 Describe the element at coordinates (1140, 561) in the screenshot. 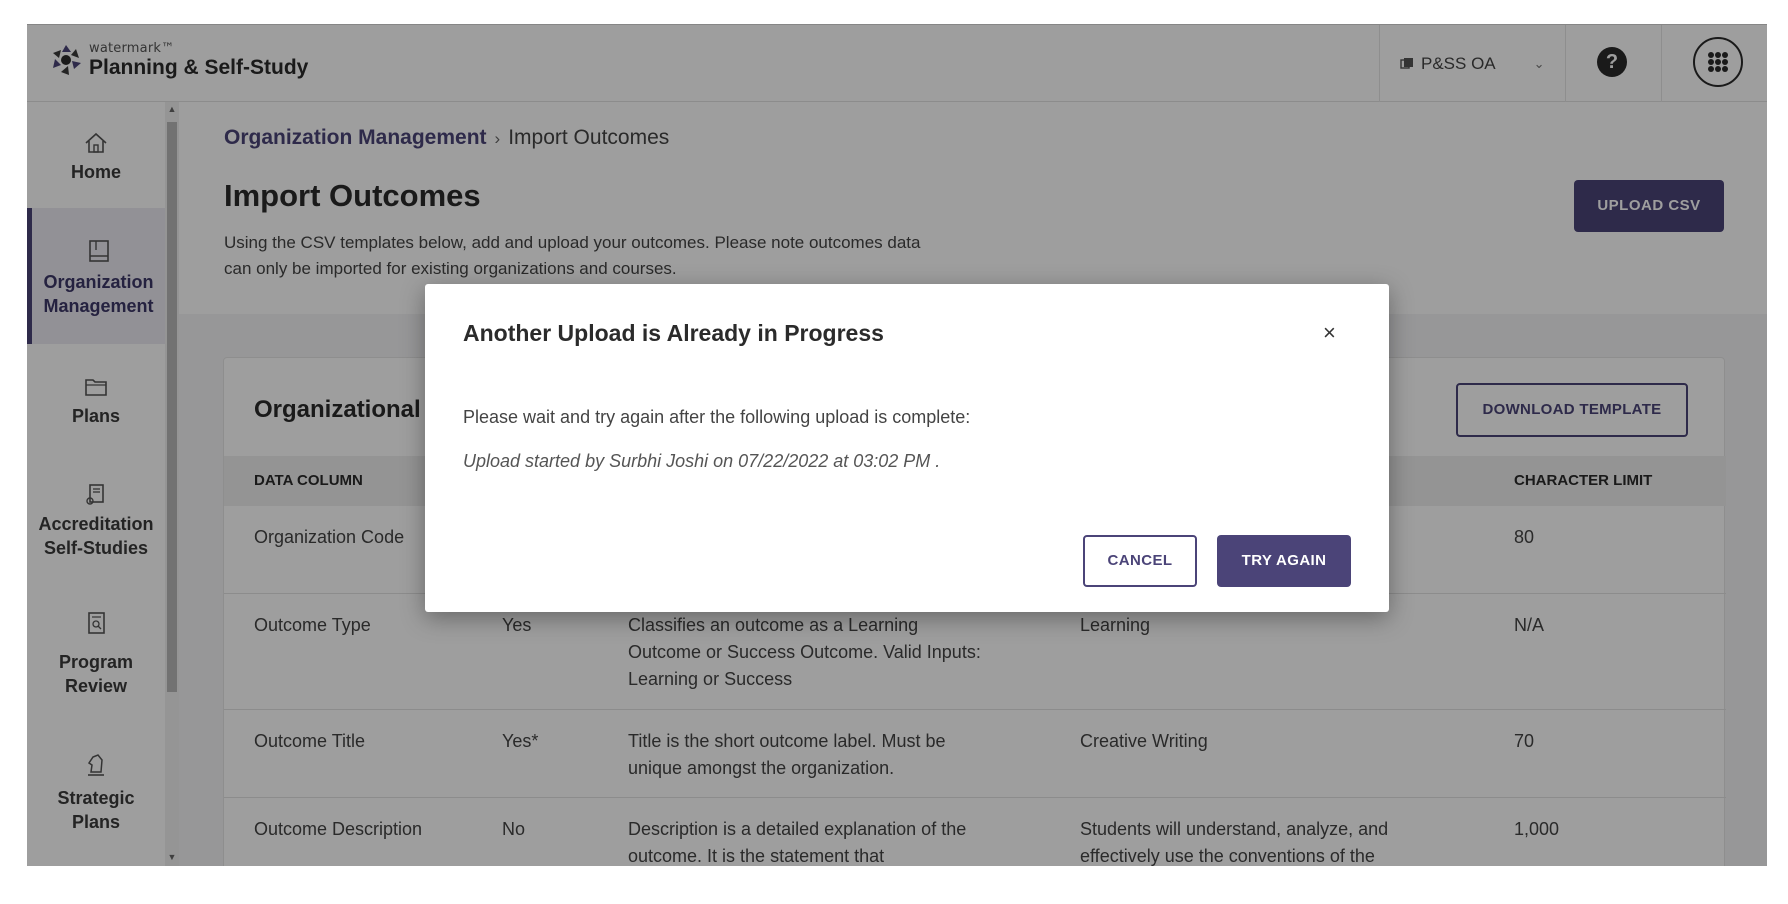

I see `cancel-button: CANCEL` at that location.